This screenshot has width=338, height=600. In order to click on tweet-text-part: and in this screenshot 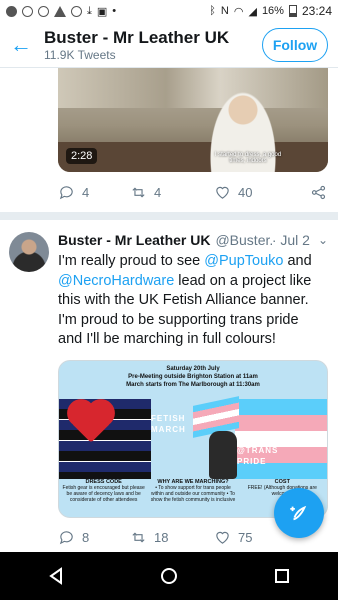, I will do `click(297, 261)`.